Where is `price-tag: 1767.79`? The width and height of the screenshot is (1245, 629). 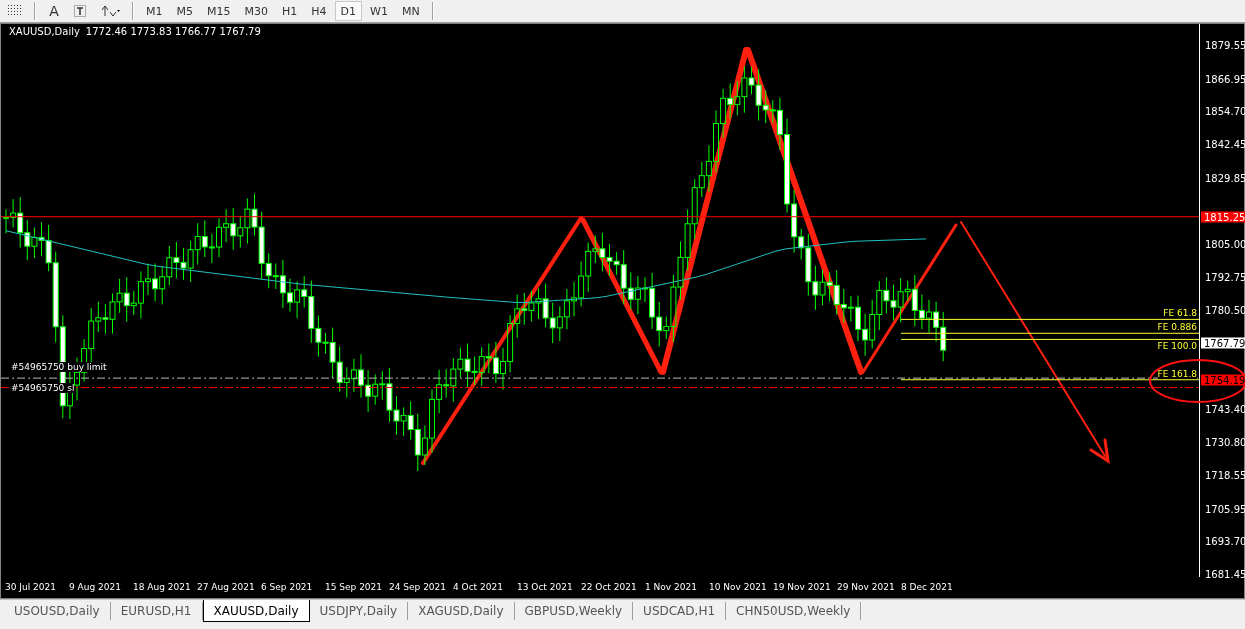
price-tag: 1767.79 is located at coordinates (1223, 343).